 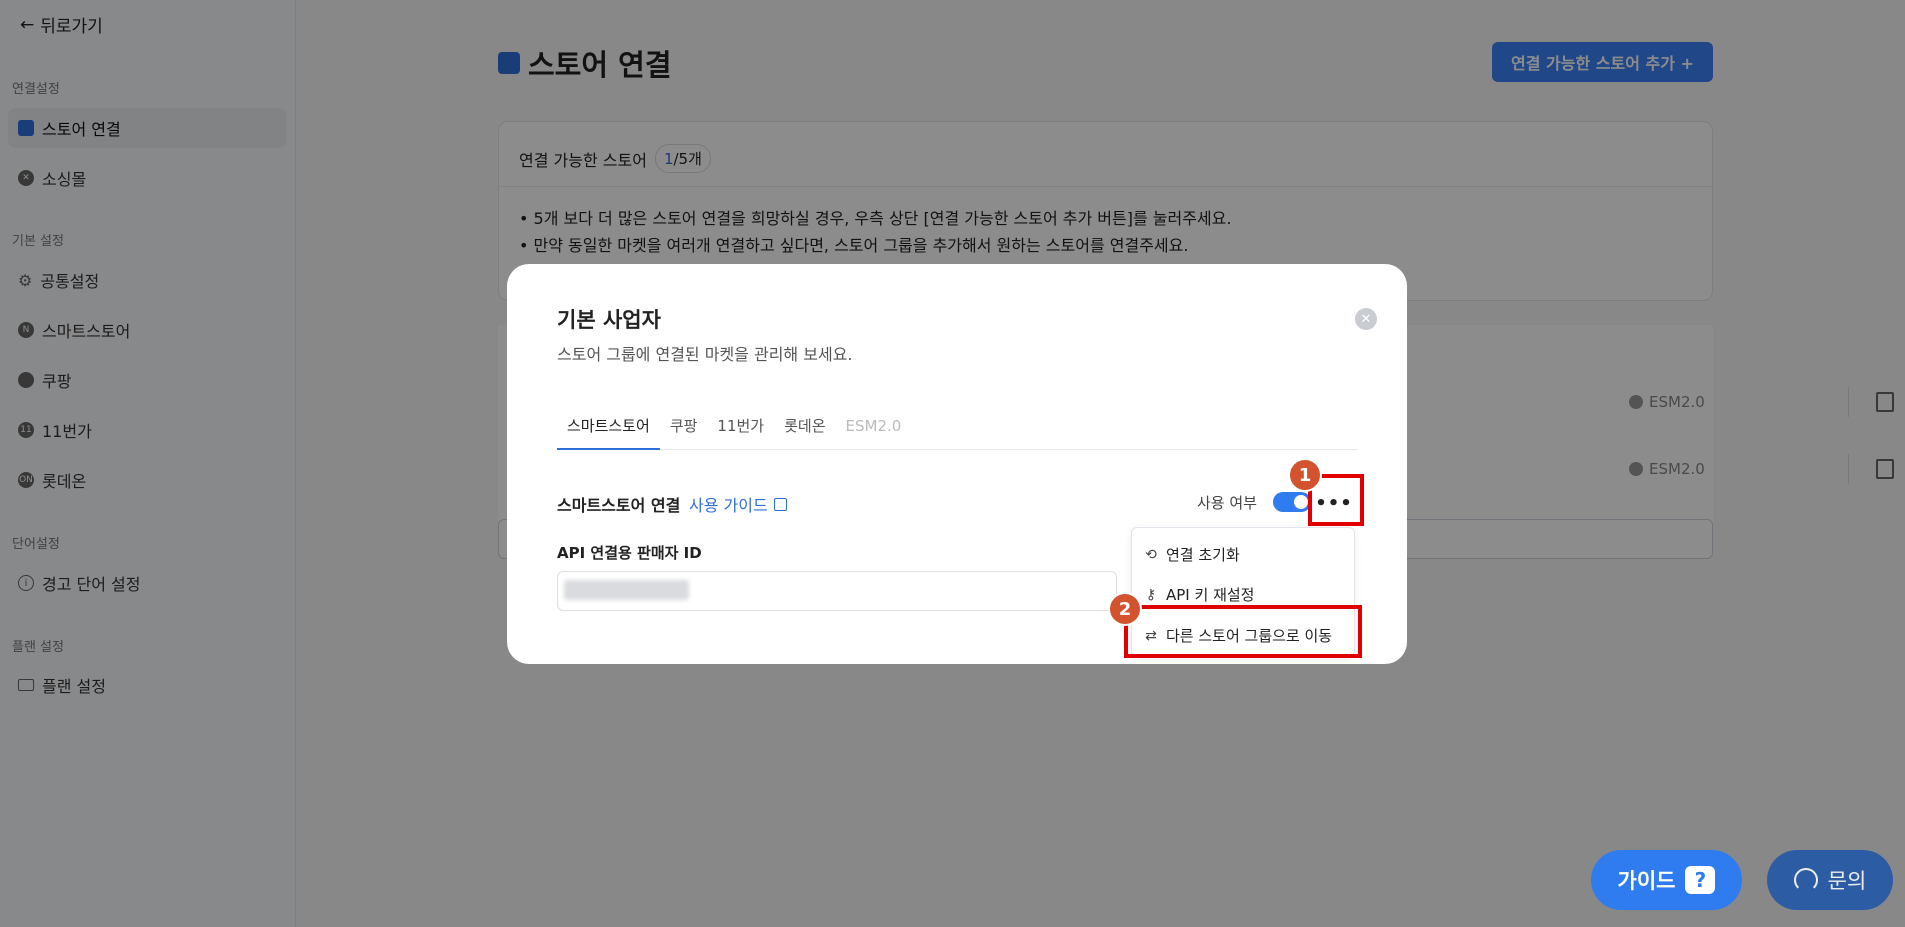 I want to click on menu-item-reset-api-key: ⚷ API 키 재설정, so click(x=1199, y=594).